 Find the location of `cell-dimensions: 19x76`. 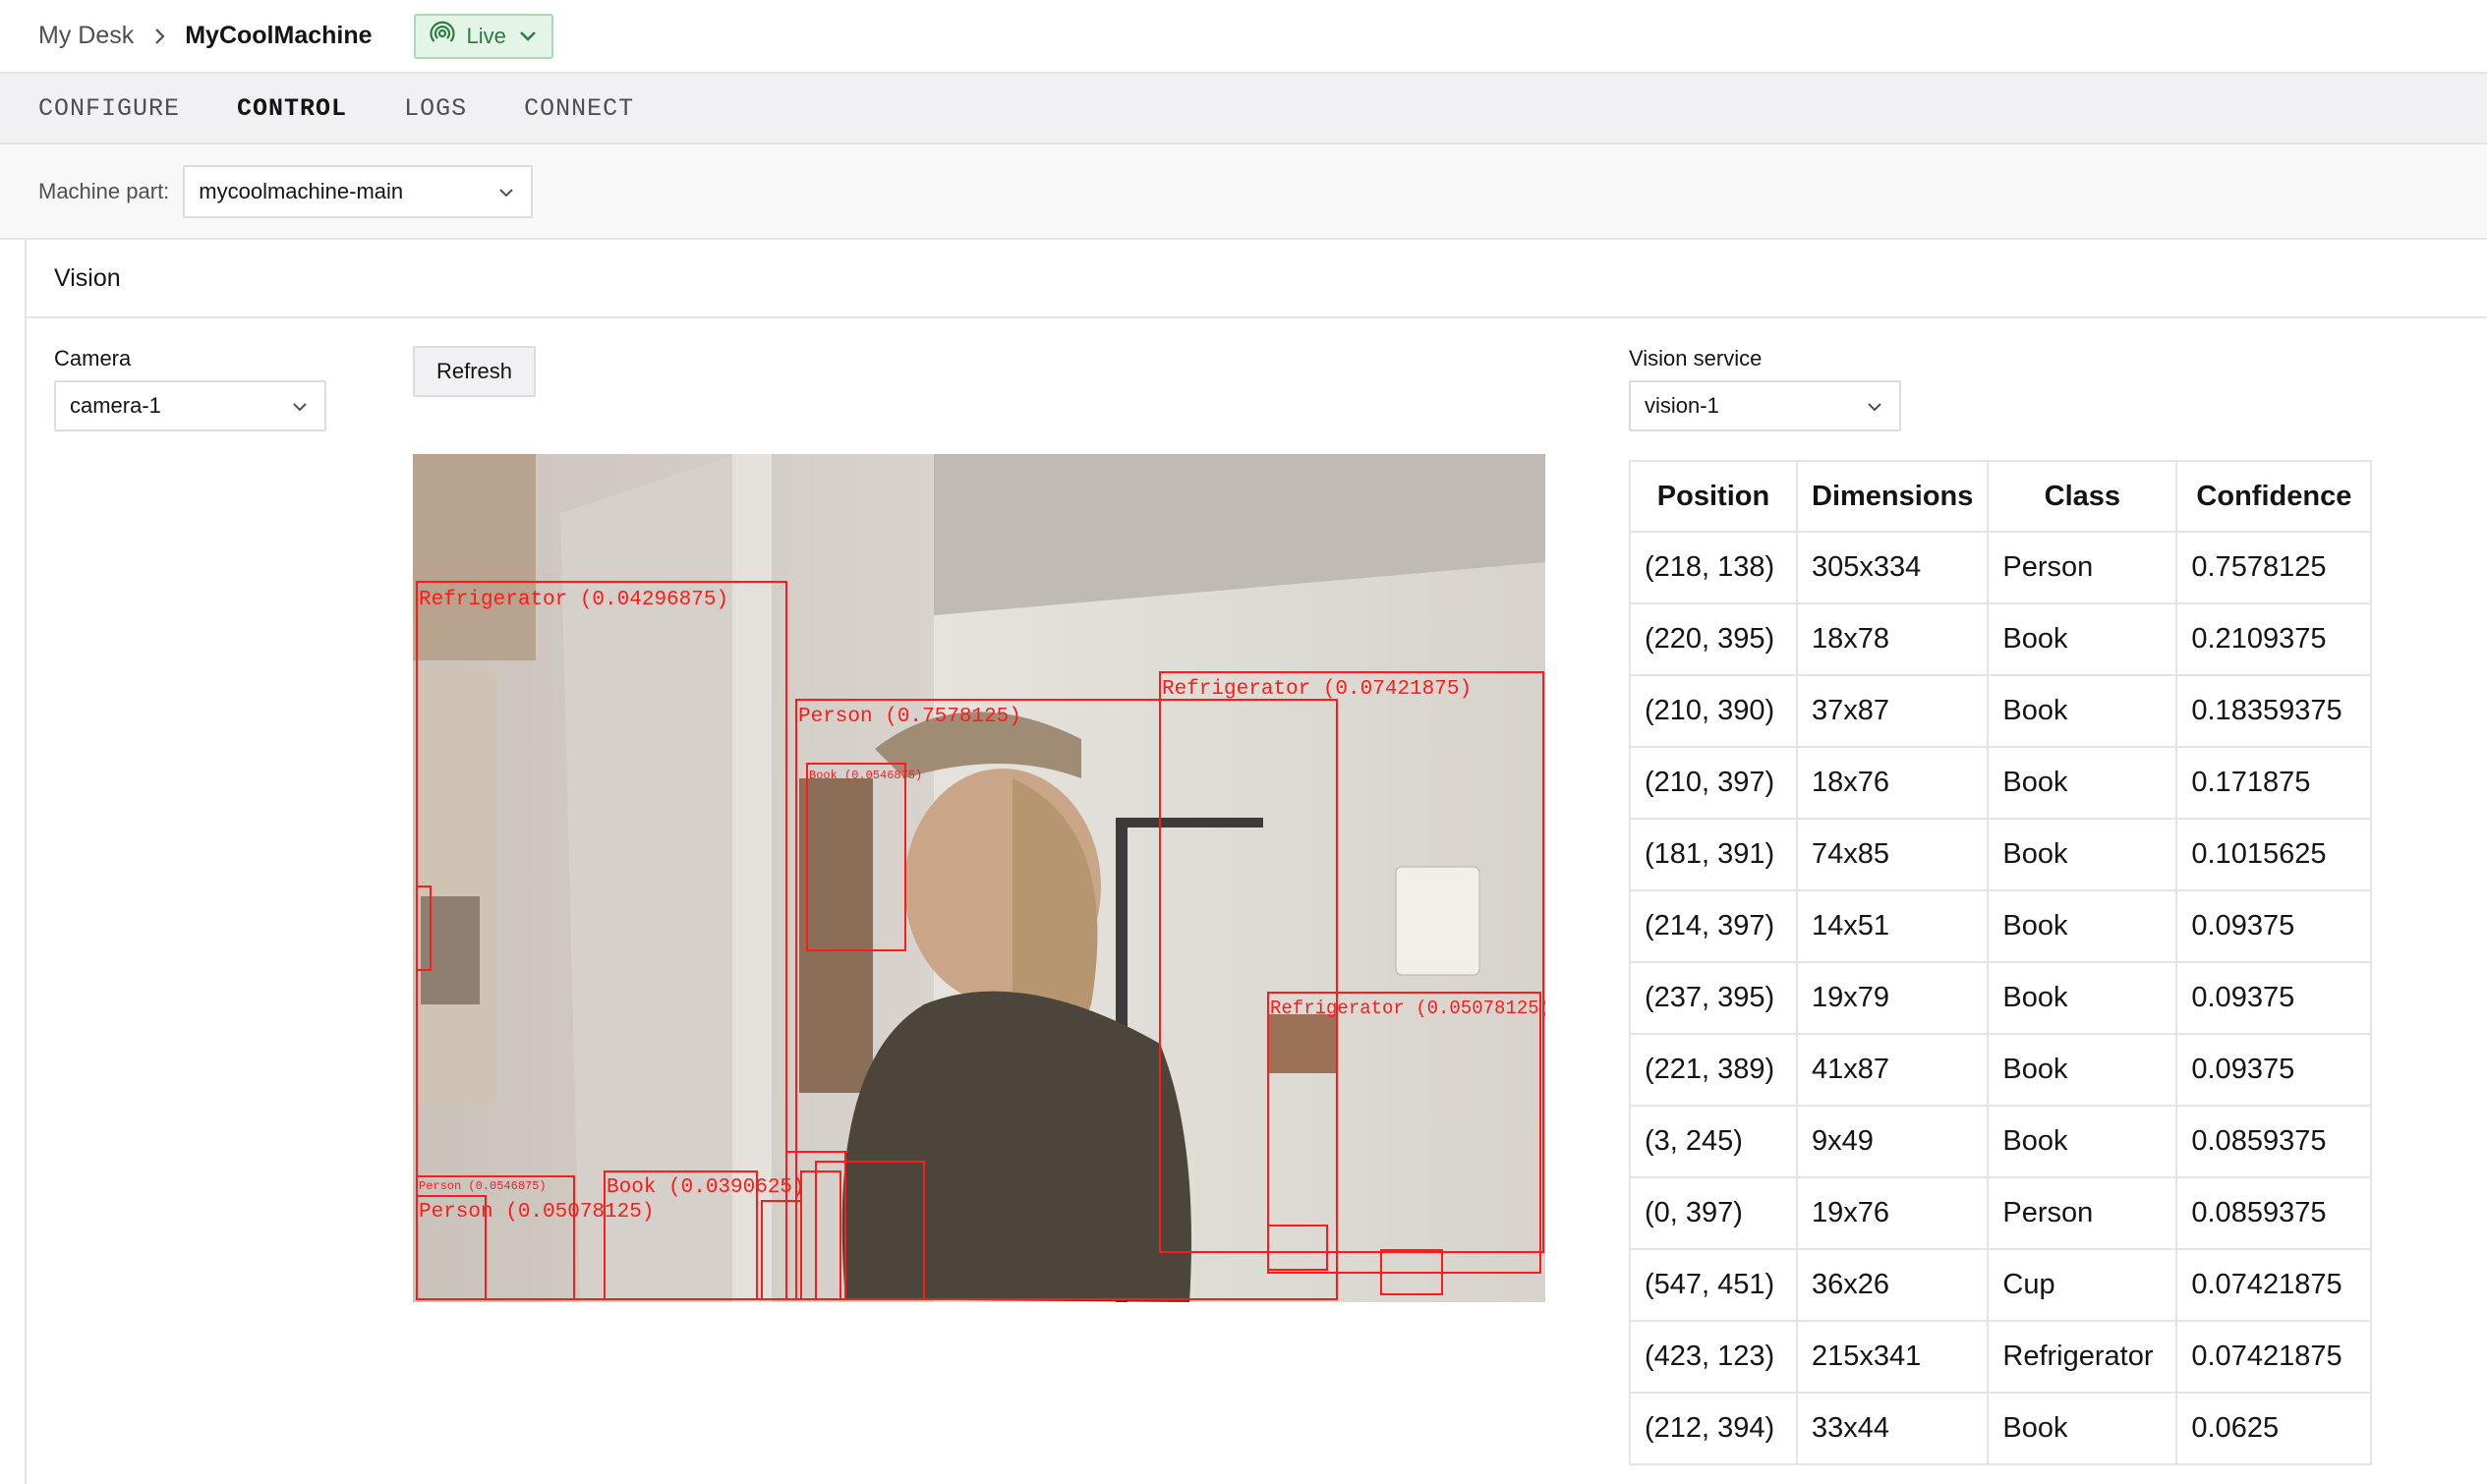

cell-dimensions: 19x76 is located at coordinates (1892, 1213).